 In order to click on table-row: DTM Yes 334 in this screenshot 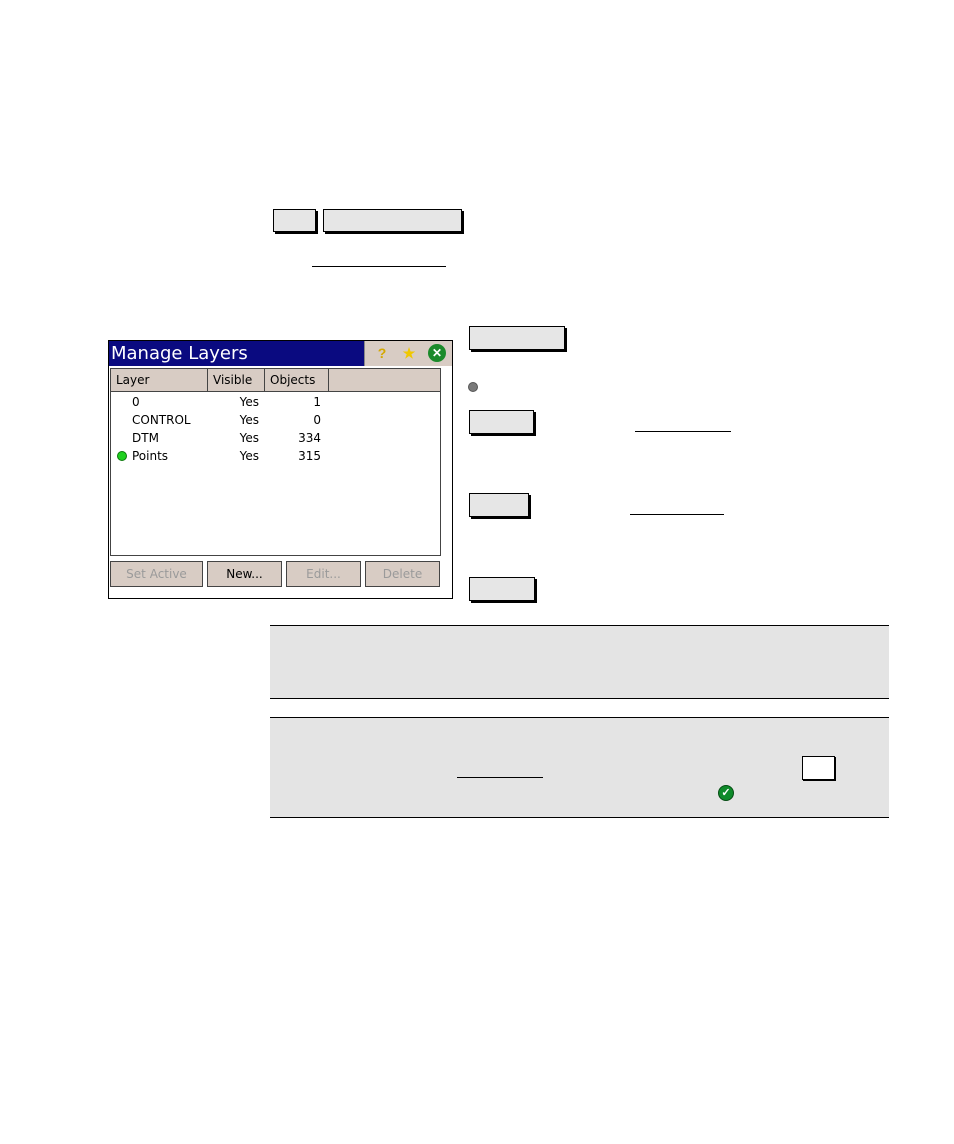, I will do `click(275, 438)`.